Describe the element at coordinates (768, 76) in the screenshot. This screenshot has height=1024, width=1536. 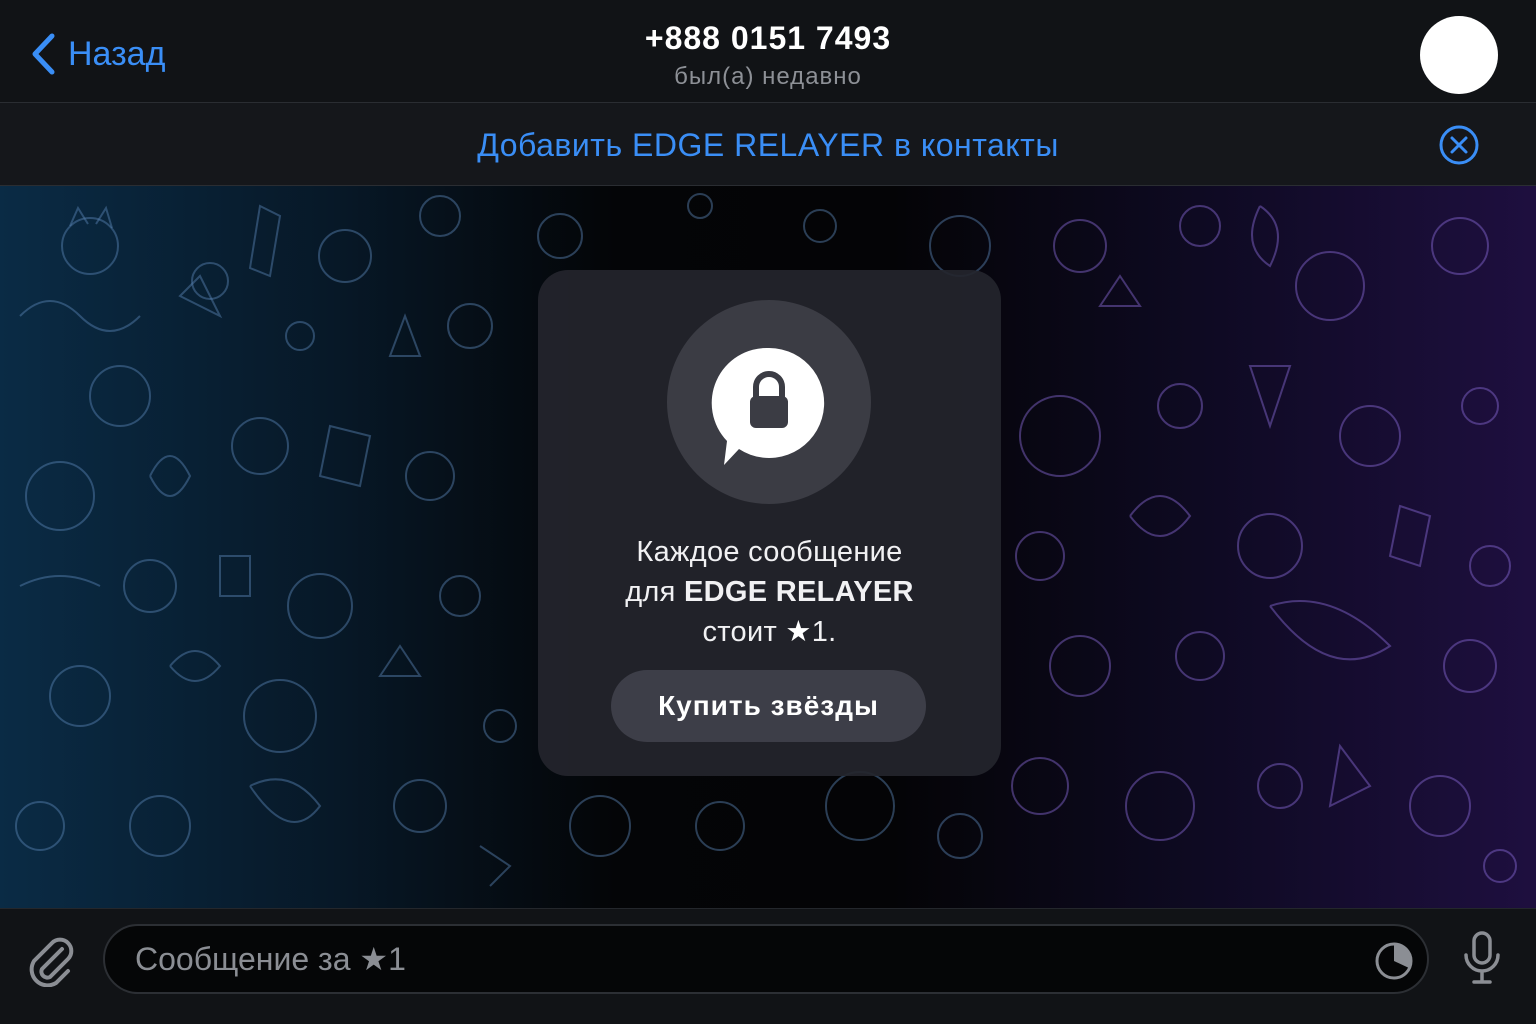
I see `last-seen-status: был(а) недавно` at that location.